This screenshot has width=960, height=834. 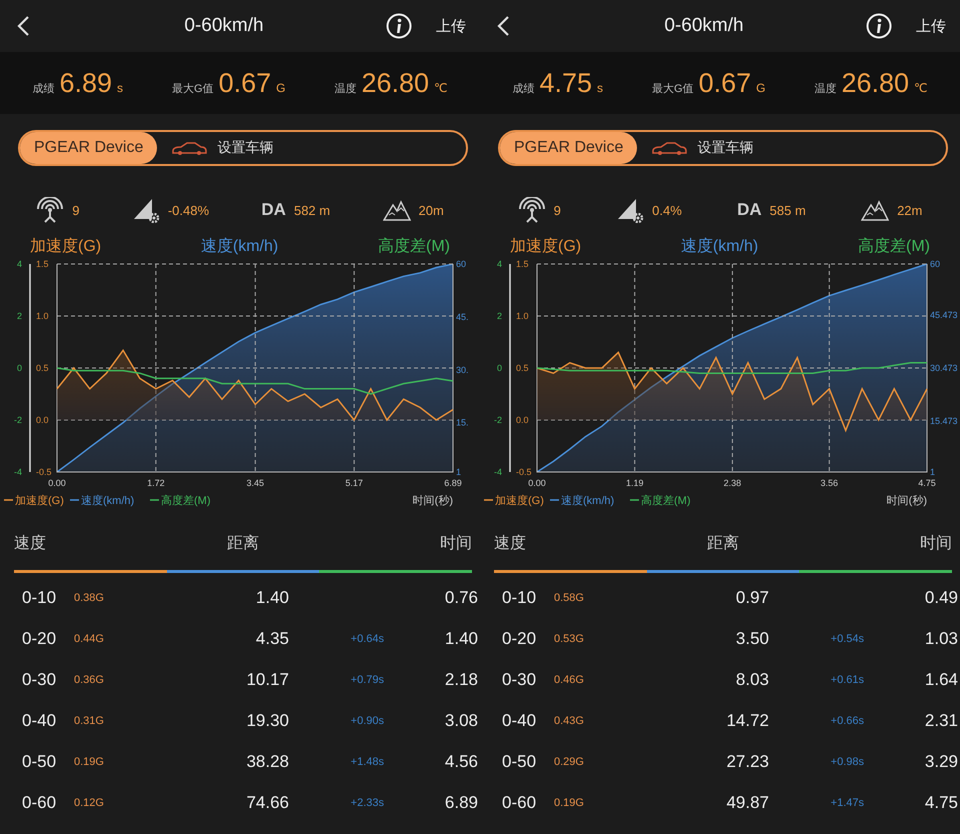 I want to click on time-cell-text: 0.76, so click(x=461, y=598).